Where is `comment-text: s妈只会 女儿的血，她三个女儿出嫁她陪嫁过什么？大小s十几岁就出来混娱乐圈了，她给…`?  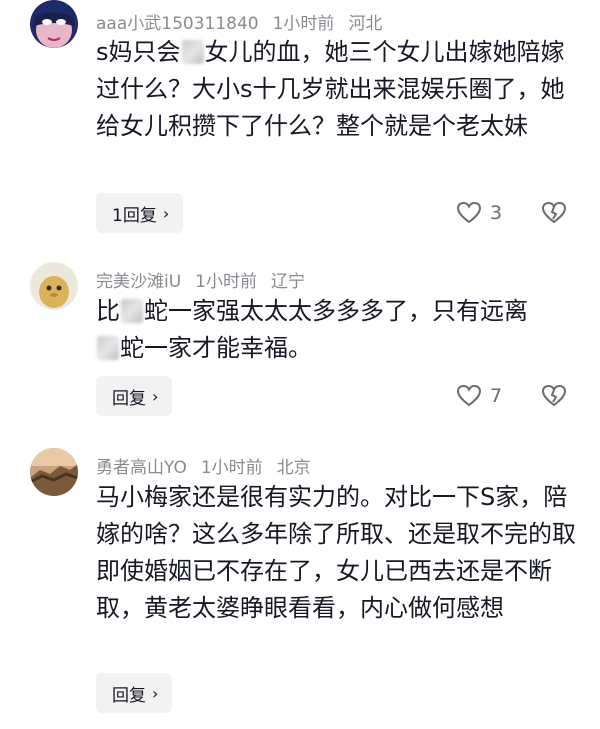
comment-text: s妈只会 女儿的血，她三个女儿出嫁她陪嫁过什么？大小s十几岁就出来混娱乐圈了，她给… is located at coordinates (336, 89).